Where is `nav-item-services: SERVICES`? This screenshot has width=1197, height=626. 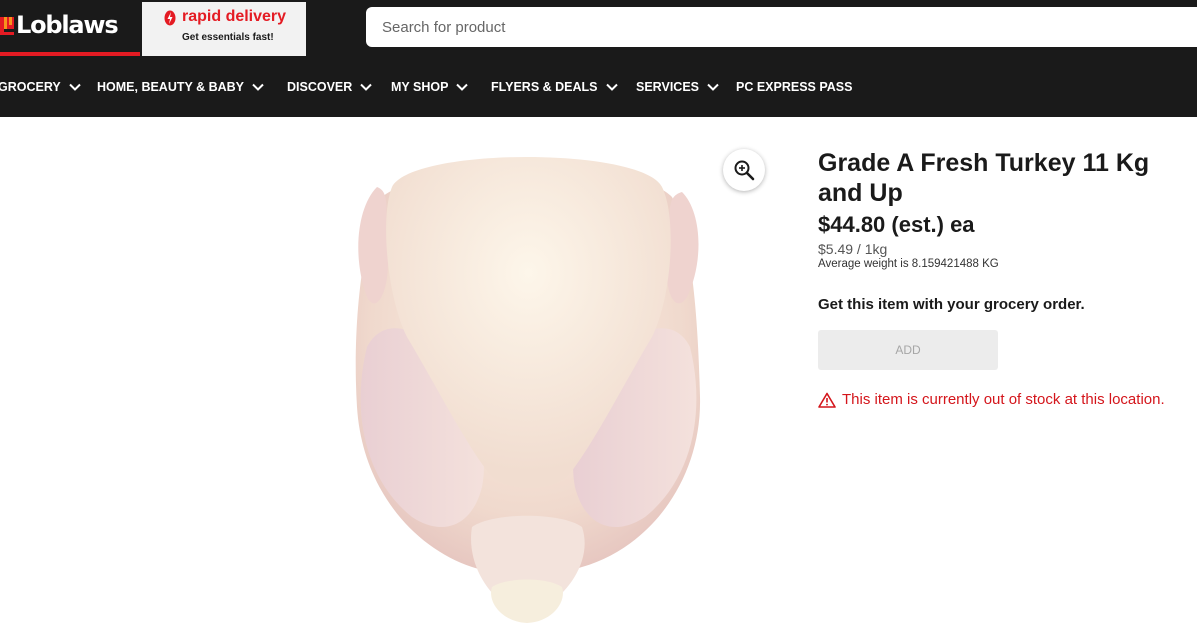 nav-item-services: SERVICES is located at coordinates (677, 86).